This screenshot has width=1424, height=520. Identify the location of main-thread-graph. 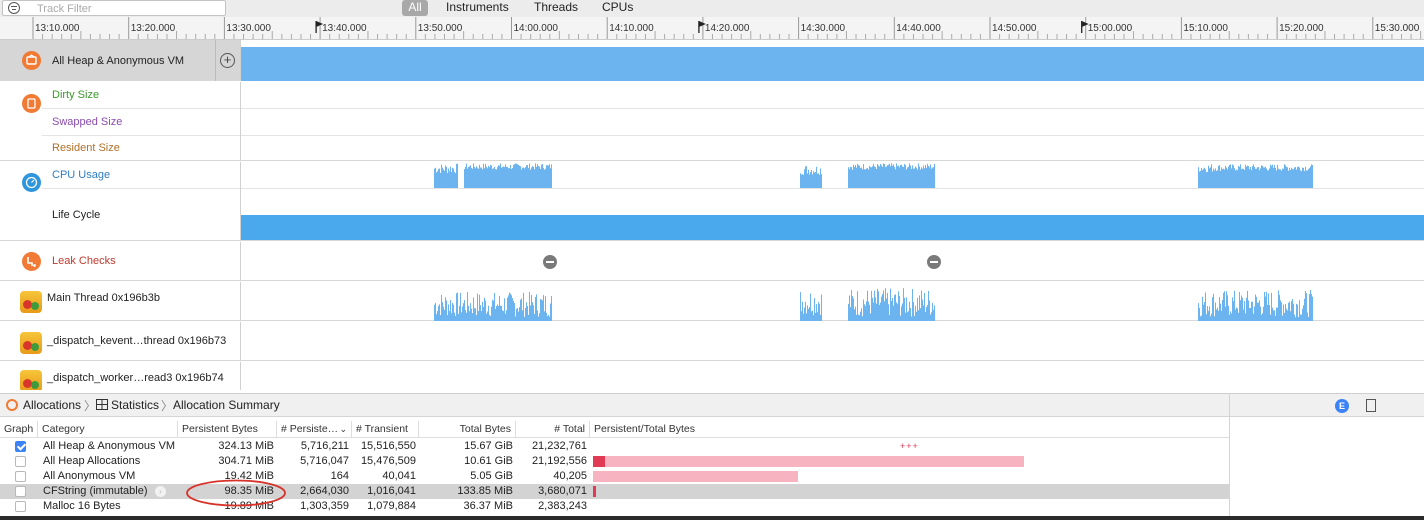
(873, 304).